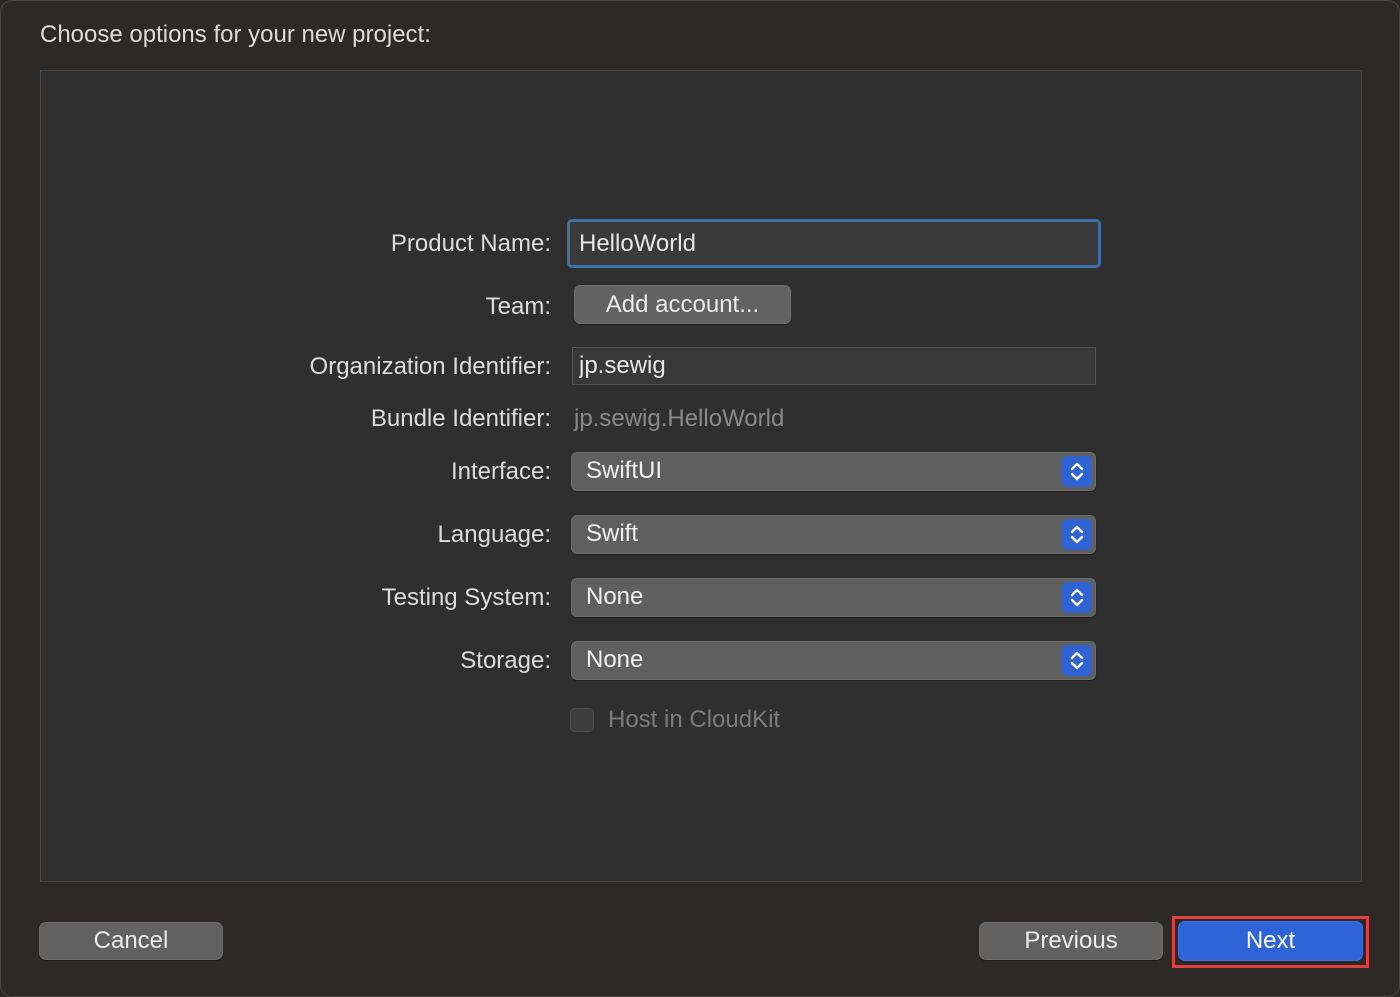 Image resolution: width=1400 pixels, height=997 pixels. I want to click on cancel-button: Cancel, so click(131, 941).